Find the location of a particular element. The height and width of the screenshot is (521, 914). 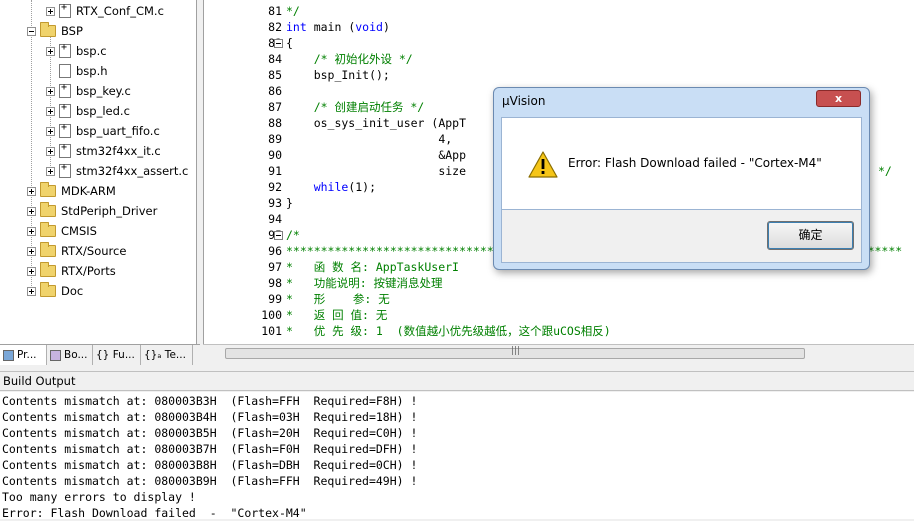

scrollbar-thumb: ||| is located at coordinates (515, 352).